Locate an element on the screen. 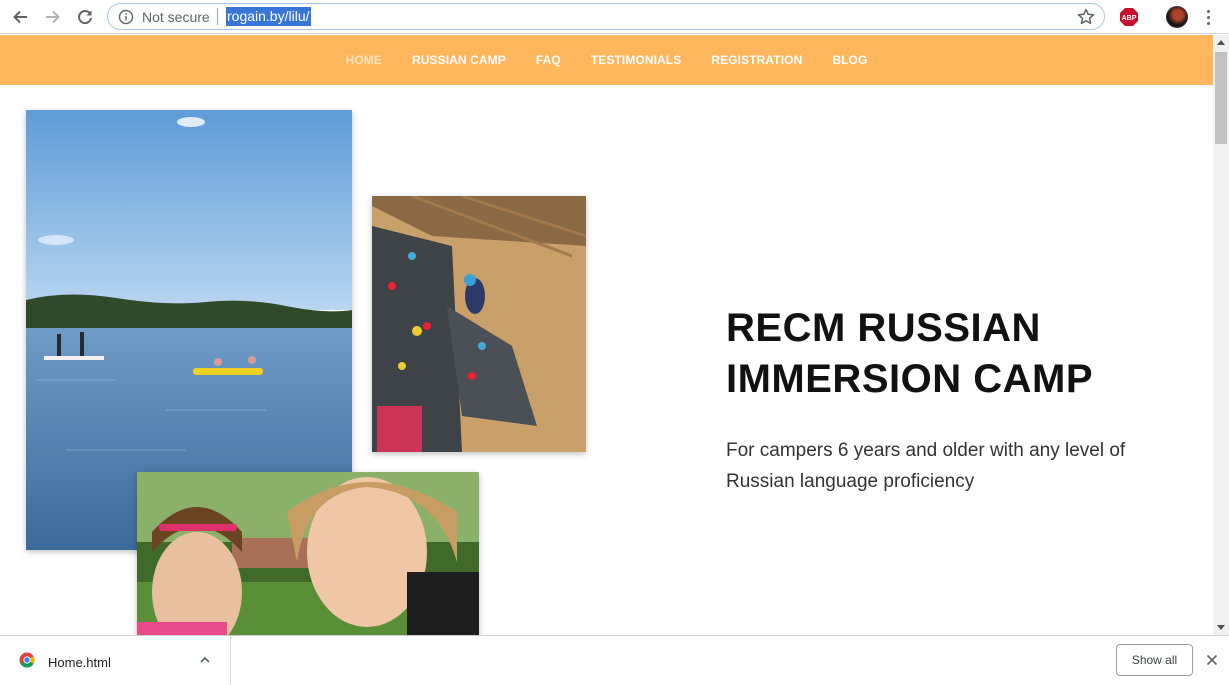  nav-registration: REGISTRATION is located at coordinates (756, 60).